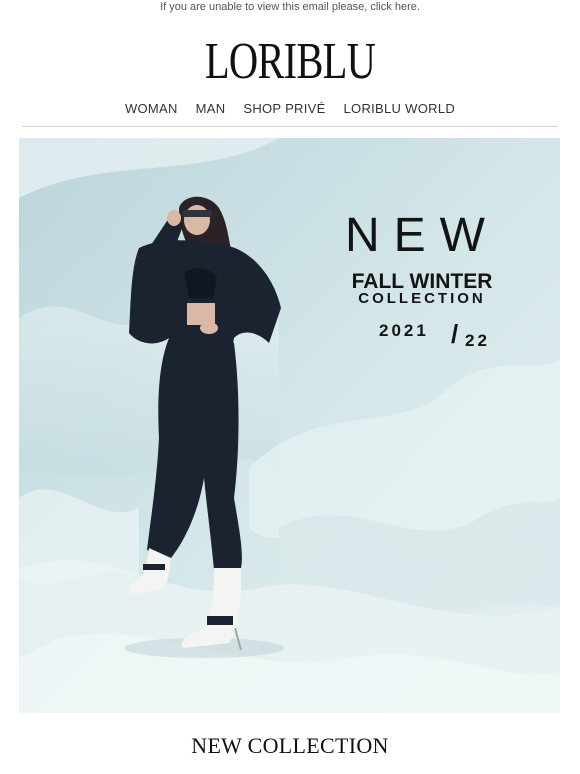 The image size is (580, 774). I want to click on main-nav: WOMAN MAN SHOP PRIVÉ LORIBLU WORLD, so click(290, 109).